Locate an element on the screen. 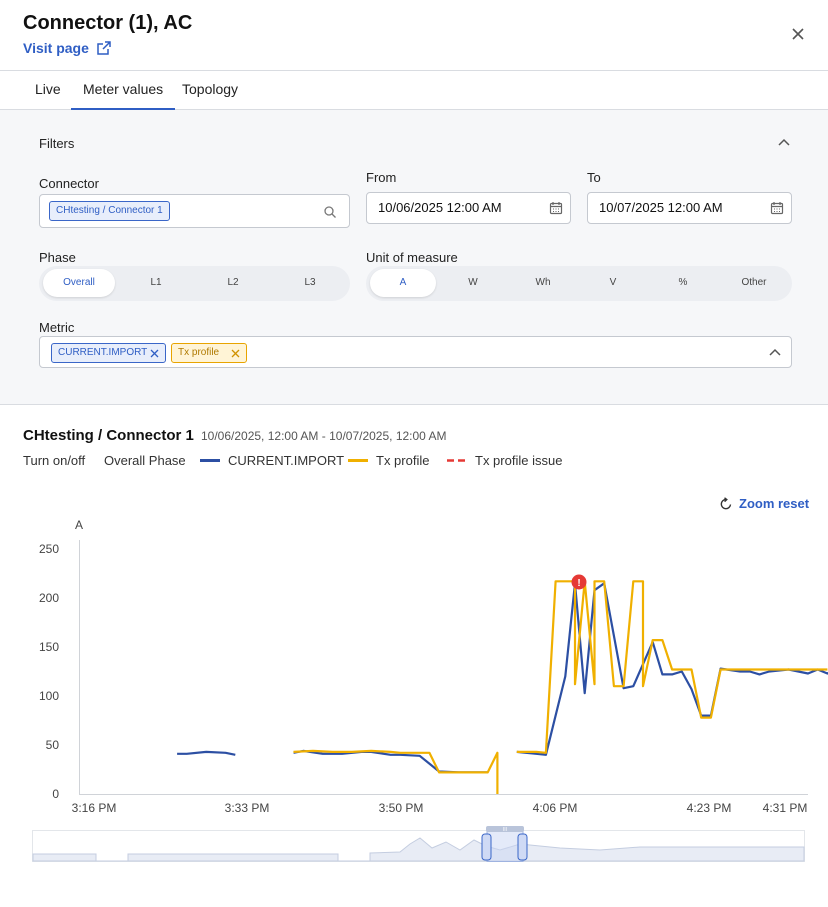 This screenshot has height=907, width=828. phase-option-l3: L3 is located at coordinates (310, 283).